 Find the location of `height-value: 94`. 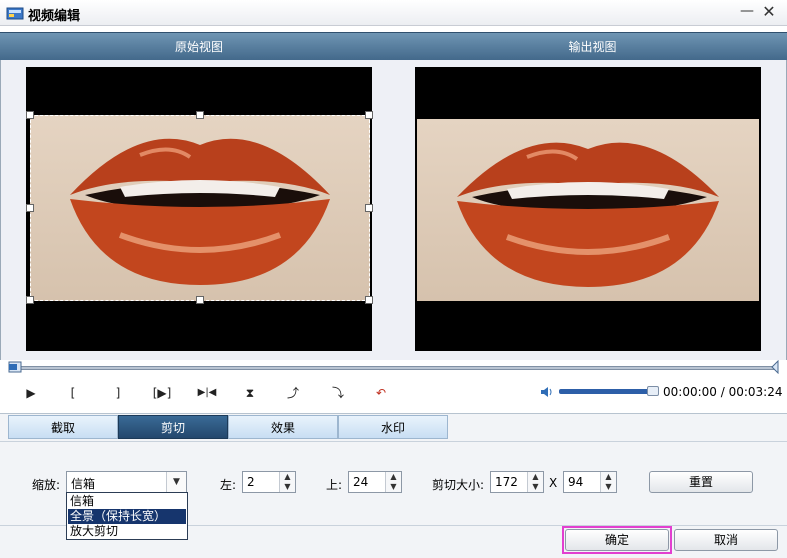

height-value: 94 is located at coordinates (575, 482).